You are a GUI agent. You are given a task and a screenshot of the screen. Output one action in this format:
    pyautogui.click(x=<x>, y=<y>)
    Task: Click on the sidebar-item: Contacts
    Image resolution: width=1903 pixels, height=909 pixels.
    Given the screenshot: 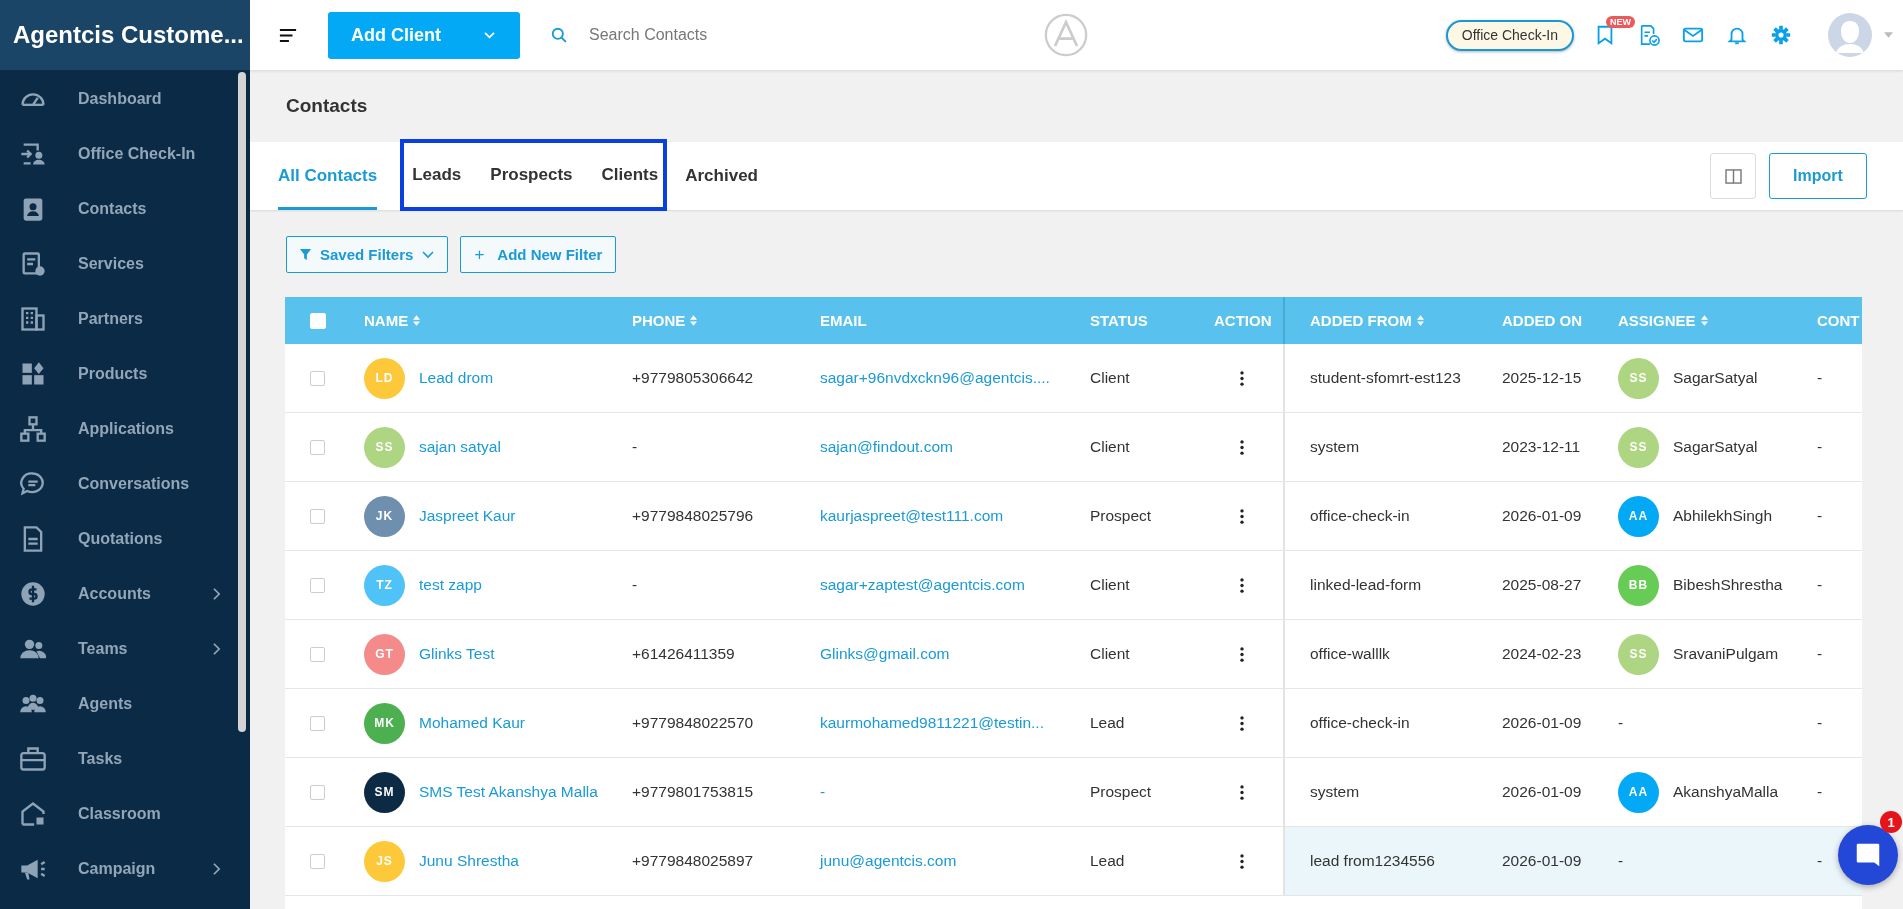 What is the action you would take?
    pyautogui.click(x=119, y=208)
    